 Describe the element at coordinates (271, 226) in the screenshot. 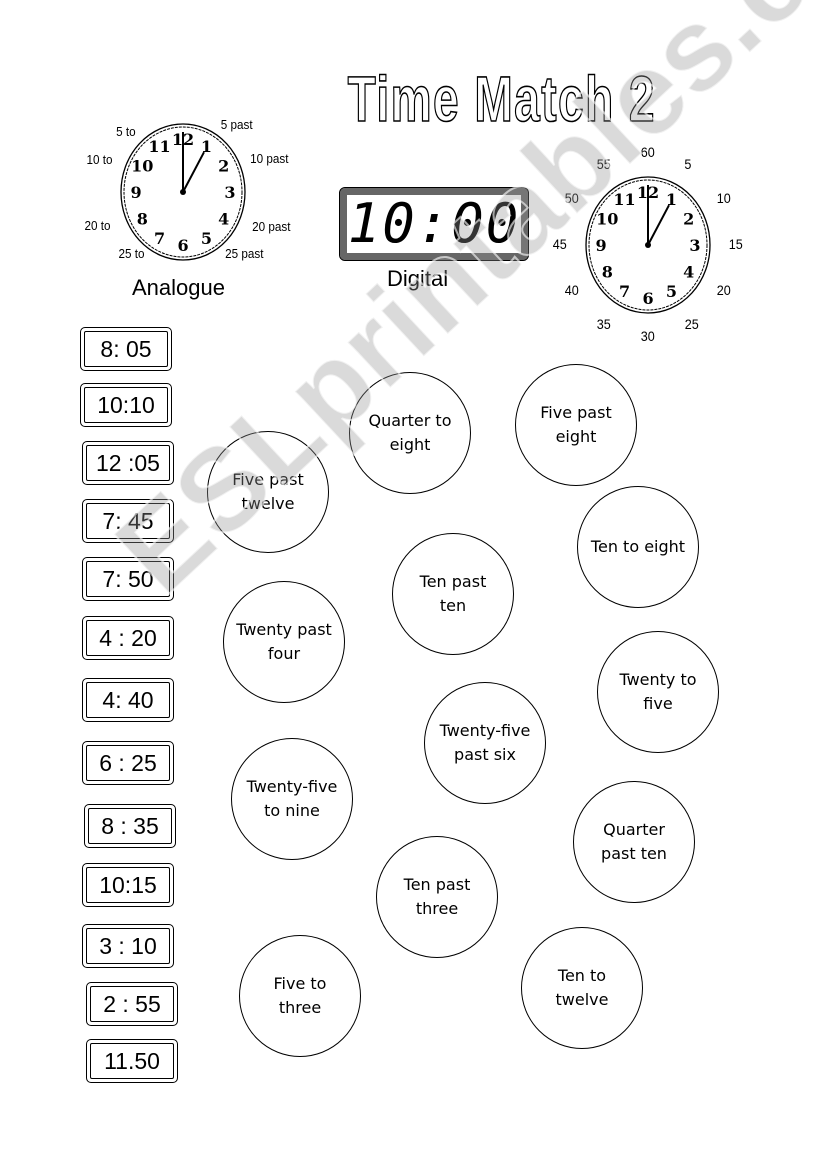

I see `label-20-past: 20 past` at that location.